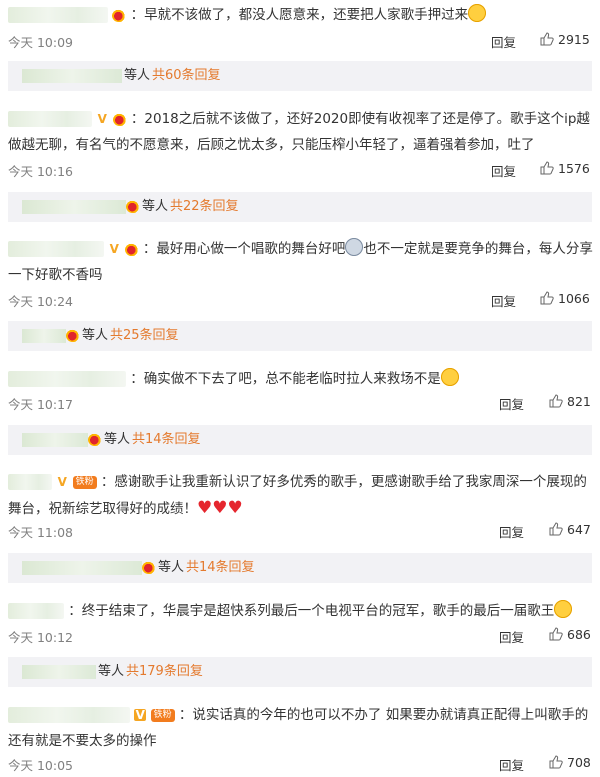 Image resolution: width=600 pixels, height=777 pixels. I want to click on sub-replies-link: 等人 共25条回复, so click(300, 336).